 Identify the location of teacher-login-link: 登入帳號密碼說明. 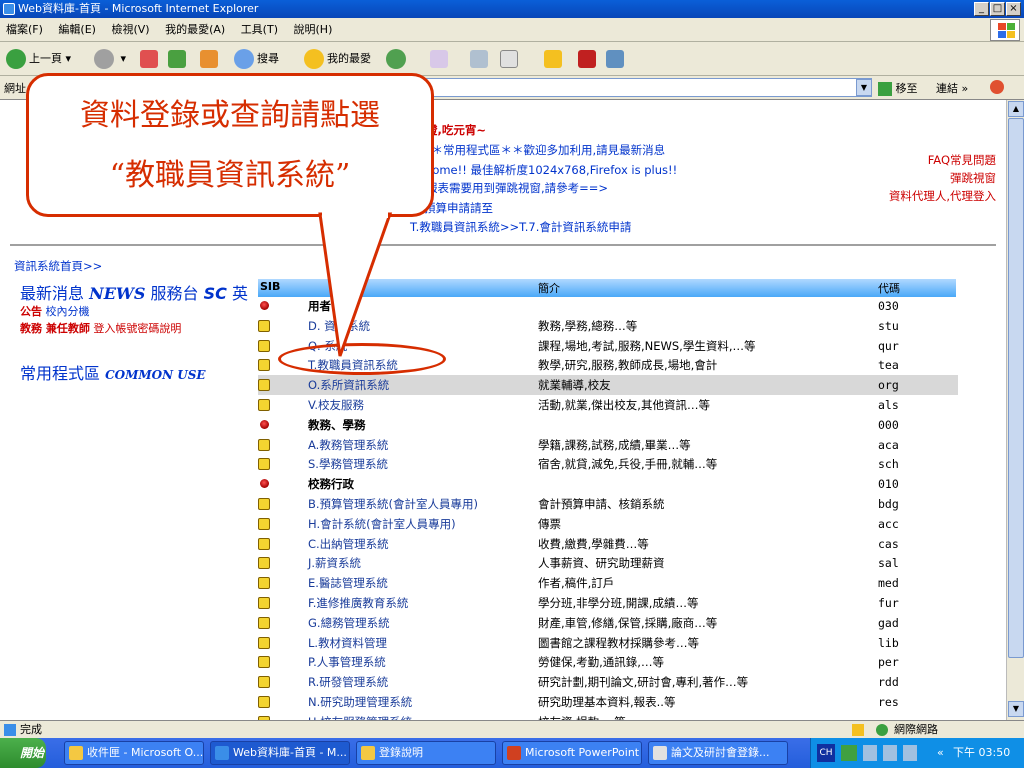
(137, 328).